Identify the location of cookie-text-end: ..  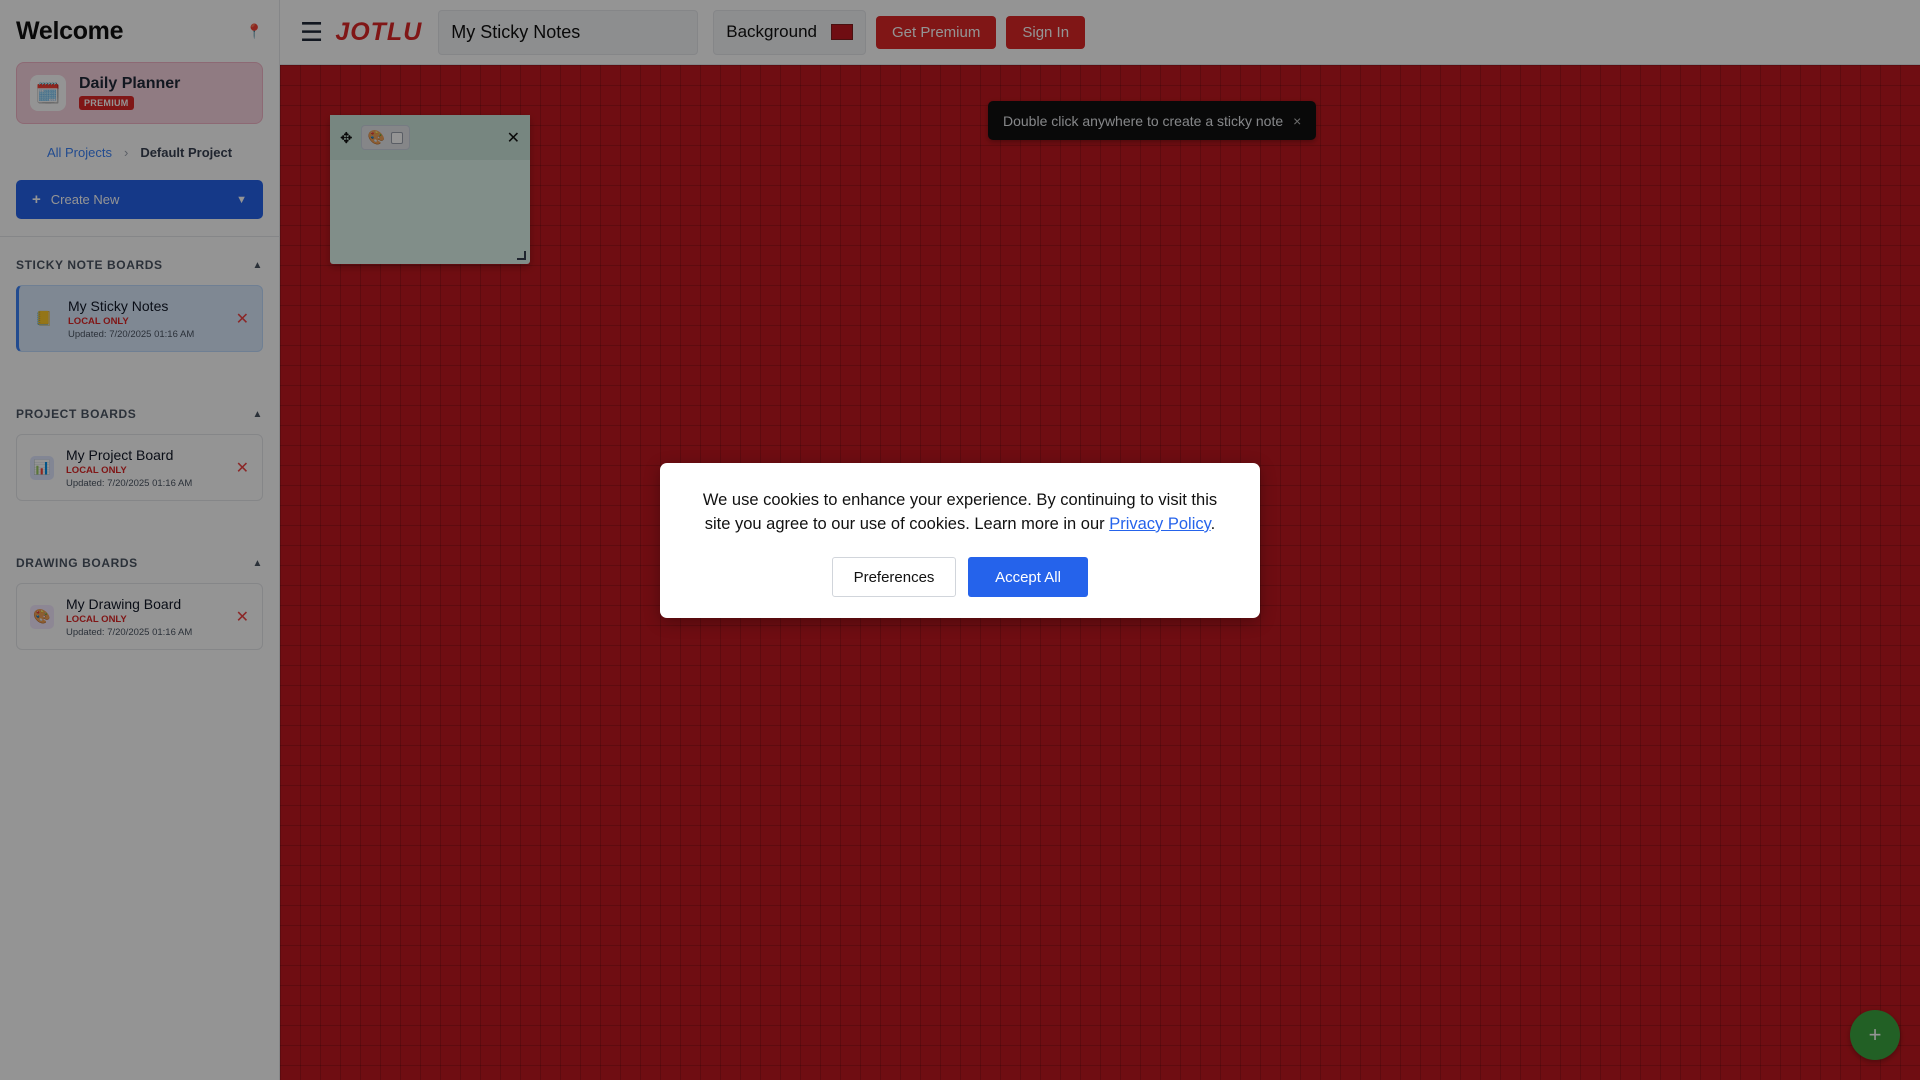
(1213, 524).